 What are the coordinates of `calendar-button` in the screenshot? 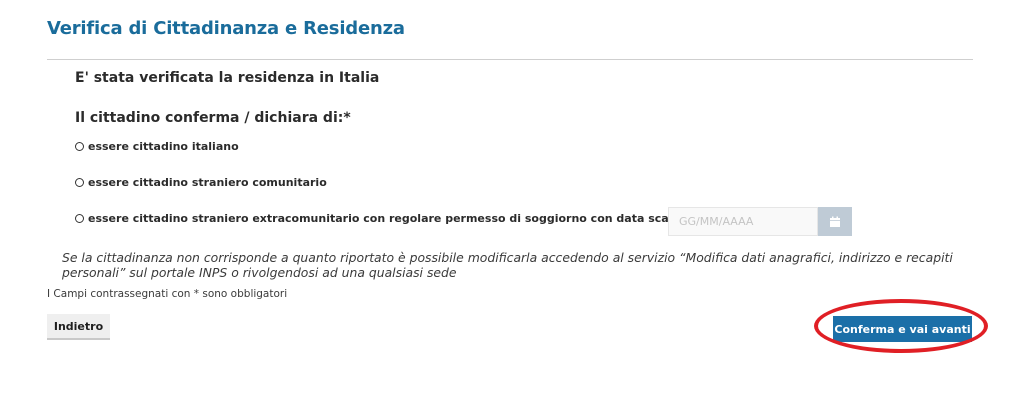 It's located at (835, 221).